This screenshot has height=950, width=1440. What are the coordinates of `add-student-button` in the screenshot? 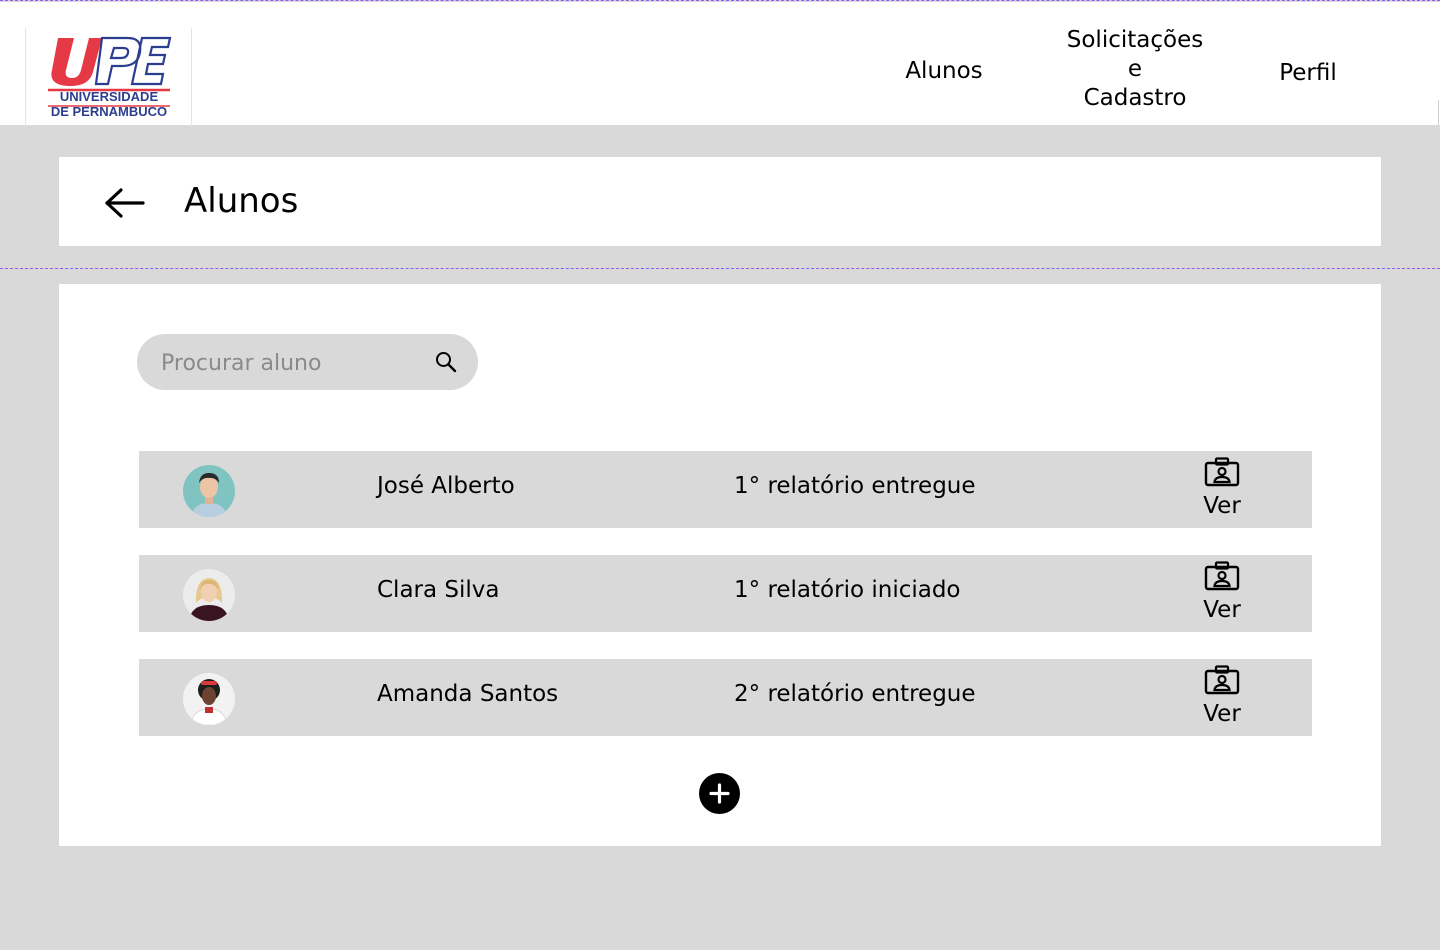 It's located at (719, 793).